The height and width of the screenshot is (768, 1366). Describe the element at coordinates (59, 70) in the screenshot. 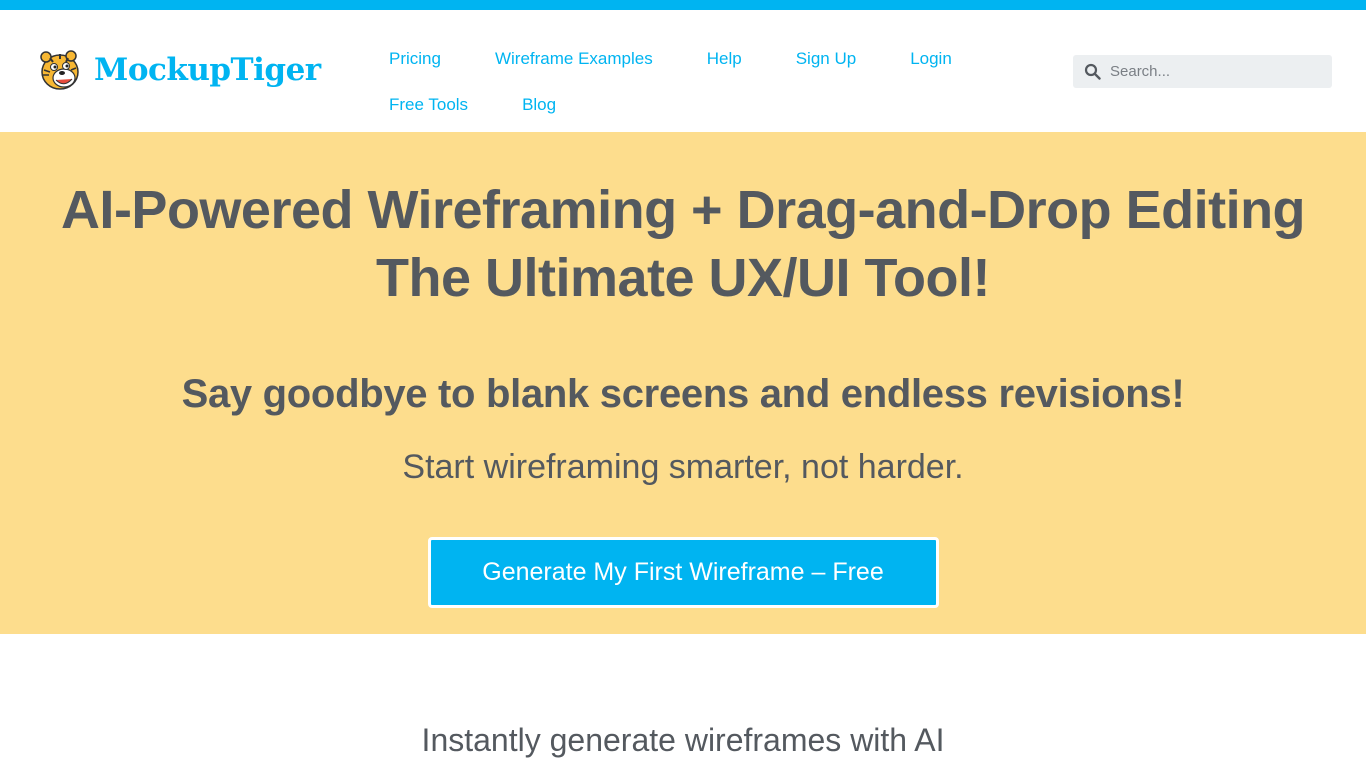

I see `tiger-mascot-icon` at that location.